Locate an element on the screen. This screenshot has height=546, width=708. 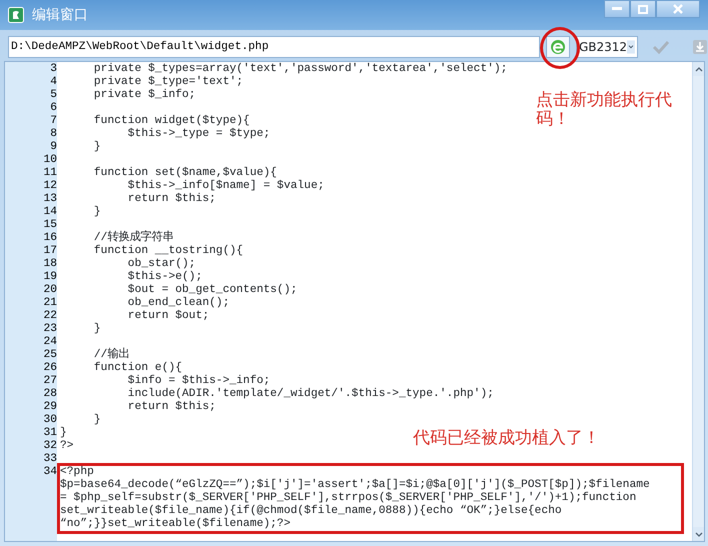
line-number: 5 is located at coordinates (53, 95).